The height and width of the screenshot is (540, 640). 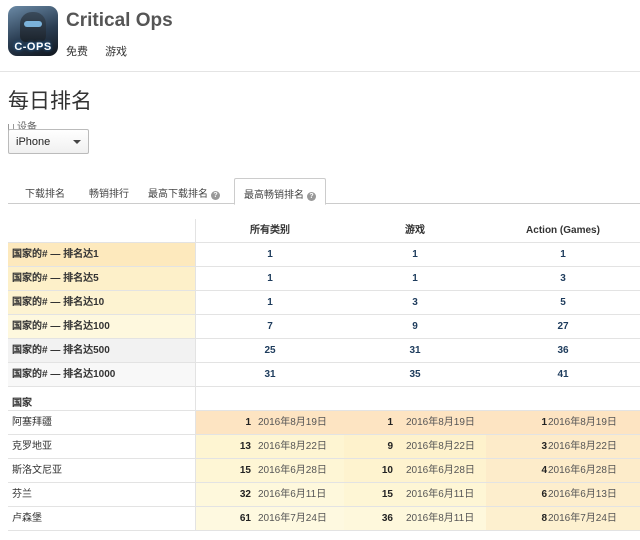 I want to click on country-name: 阿塞拜疆, so click(x=102, y=422).